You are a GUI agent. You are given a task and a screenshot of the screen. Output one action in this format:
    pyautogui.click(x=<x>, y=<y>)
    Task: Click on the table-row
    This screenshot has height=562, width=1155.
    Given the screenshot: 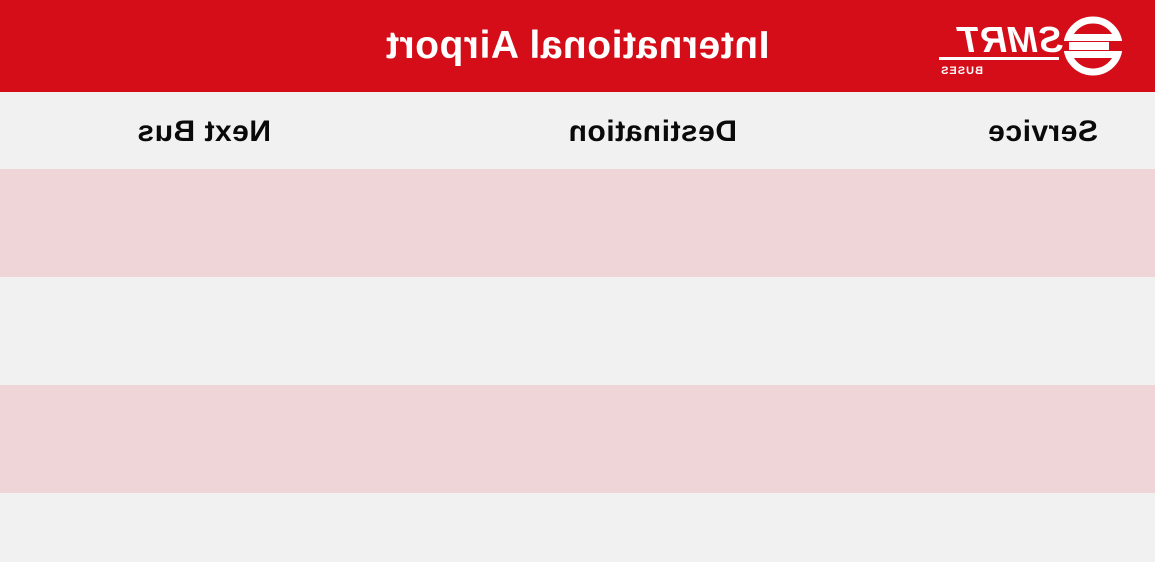 What is the action you would take?
    pyautogui.click(x=577, y=527)
    